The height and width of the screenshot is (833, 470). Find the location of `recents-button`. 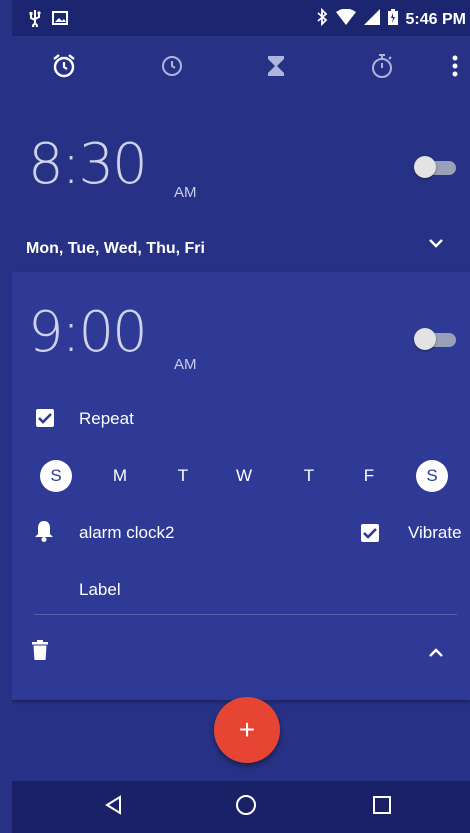

recents-button is located at coordinates (382, 807).